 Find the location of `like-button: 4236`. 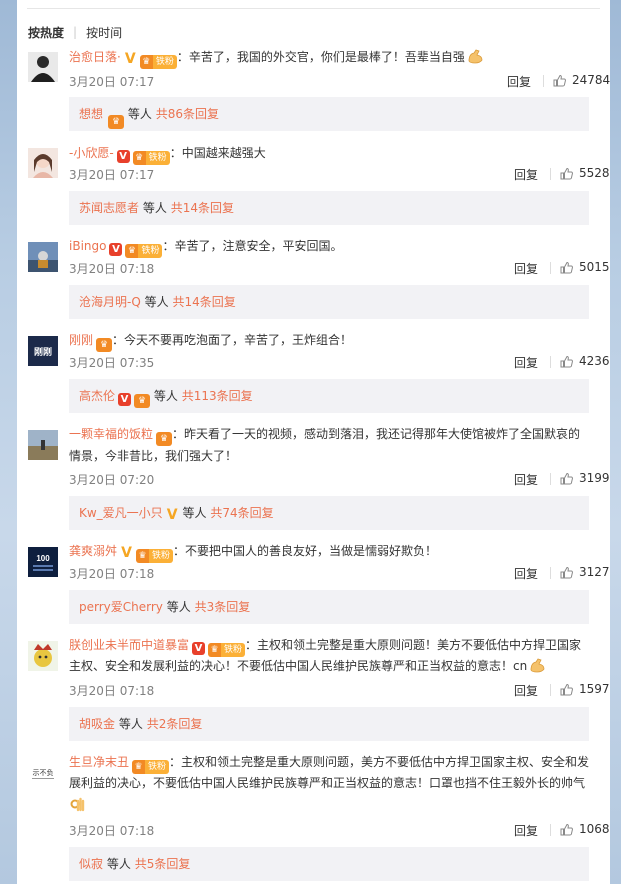

like-button: 4236 is located at coordinates (585, 361).